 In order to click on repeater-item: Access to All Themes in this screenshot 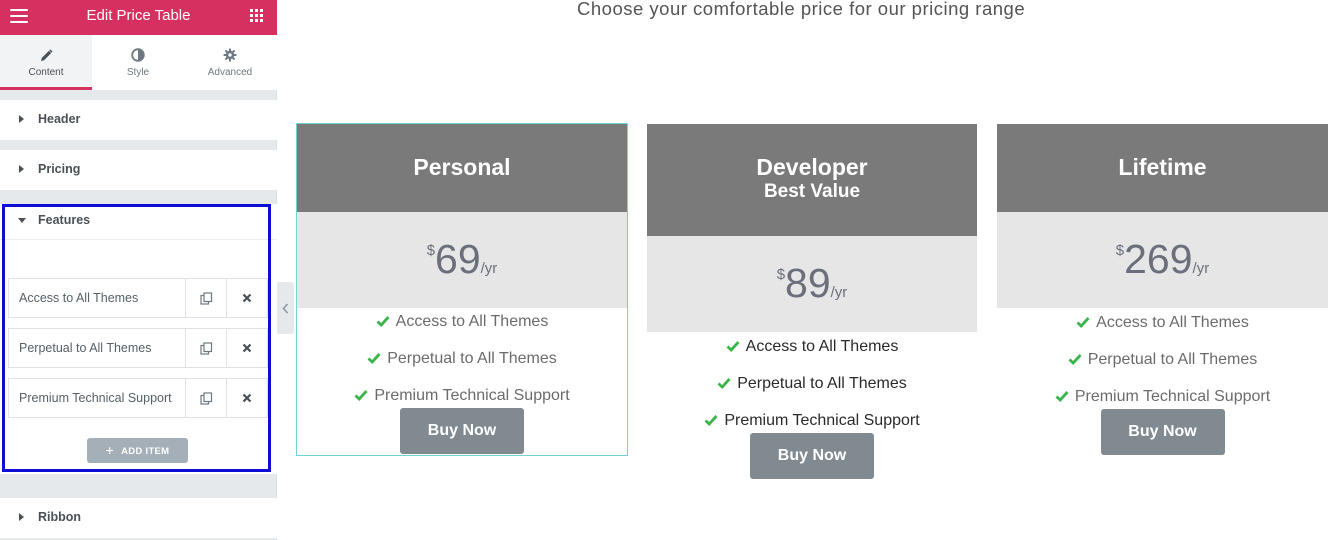, I will do `click(138, 298)`.